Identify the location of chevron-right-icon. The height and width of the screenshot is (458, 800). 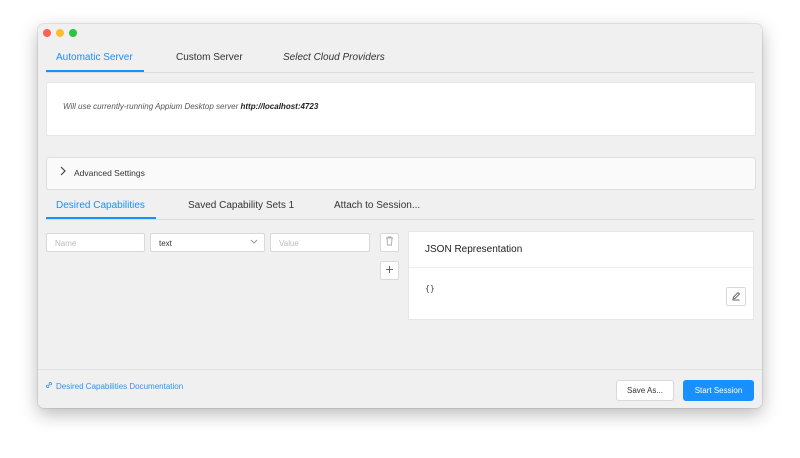
(63, 172).